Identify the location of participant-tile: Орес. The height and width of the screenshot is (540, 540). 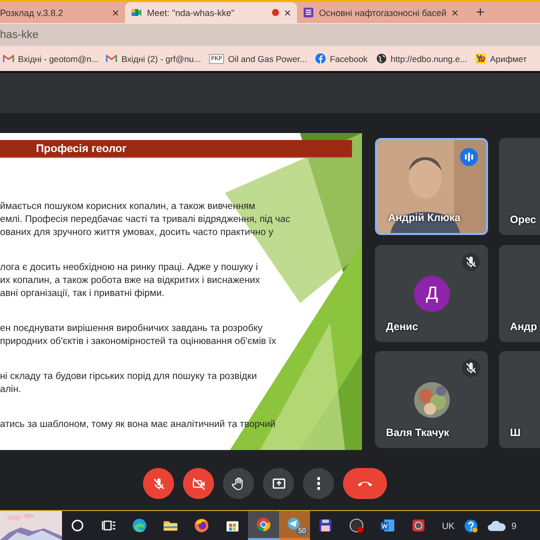
(519, 186).